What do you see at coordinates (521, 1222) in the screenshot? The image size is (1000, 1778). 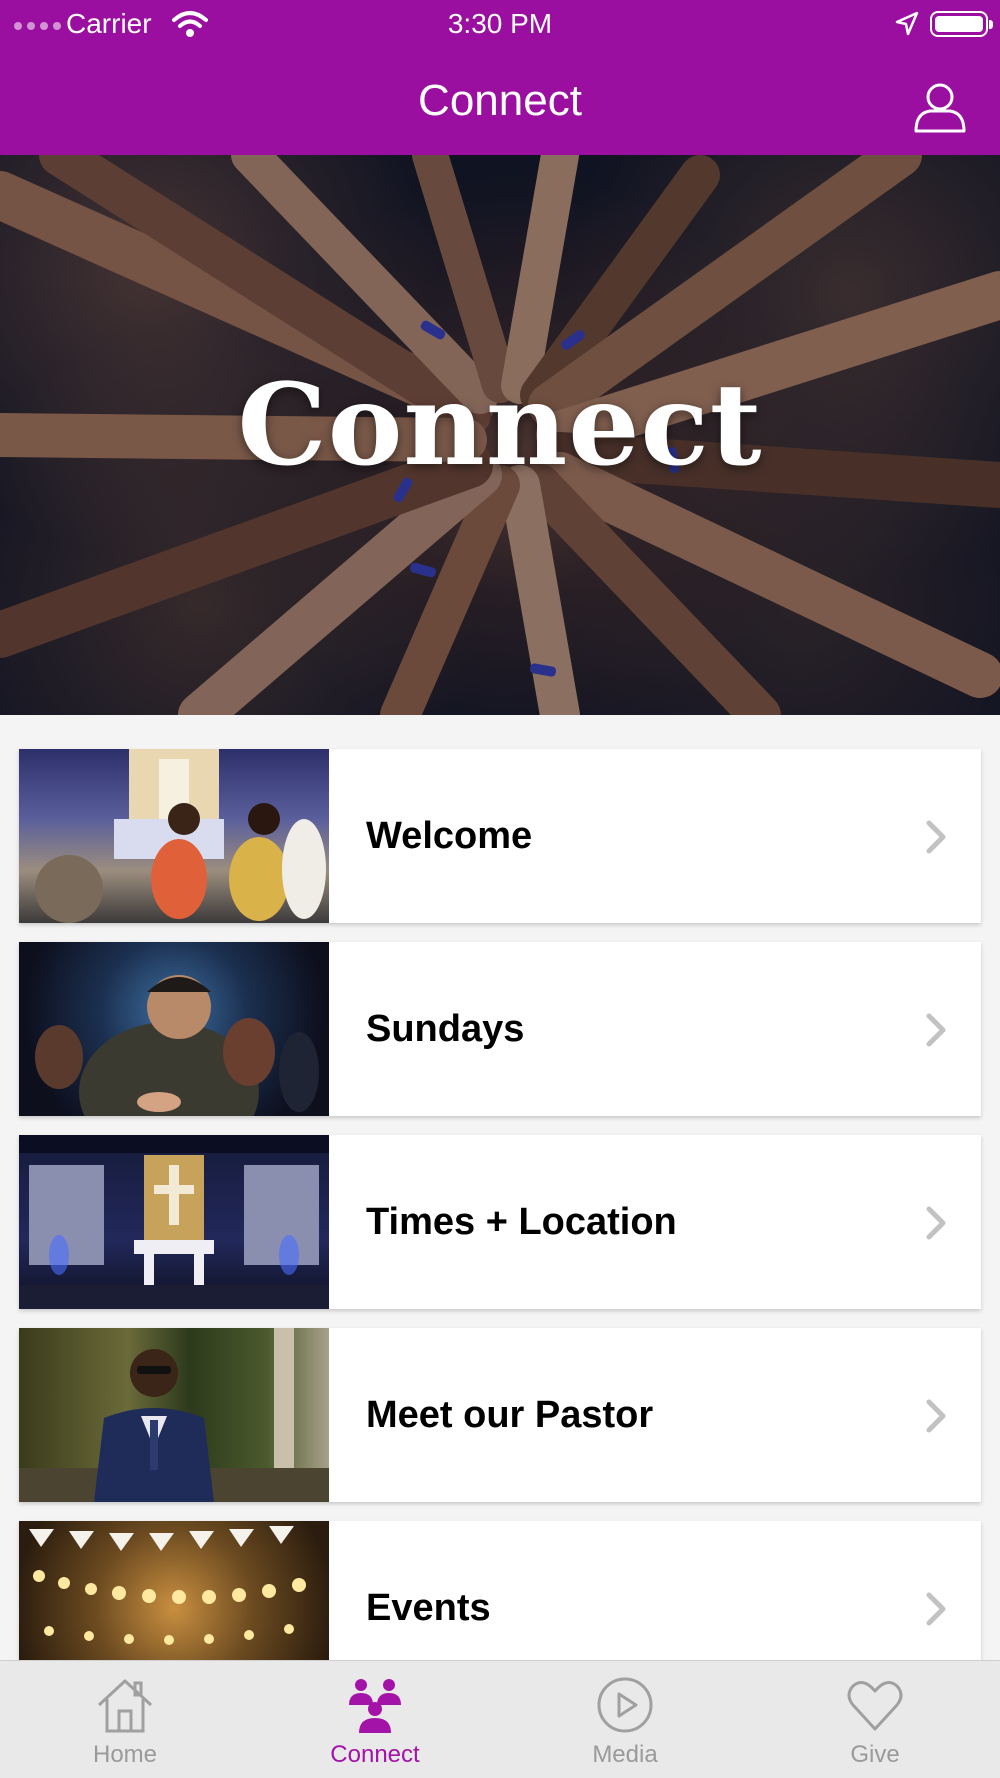 I see `list-item-label: Times + Location` at bounding box center [521, 1222].